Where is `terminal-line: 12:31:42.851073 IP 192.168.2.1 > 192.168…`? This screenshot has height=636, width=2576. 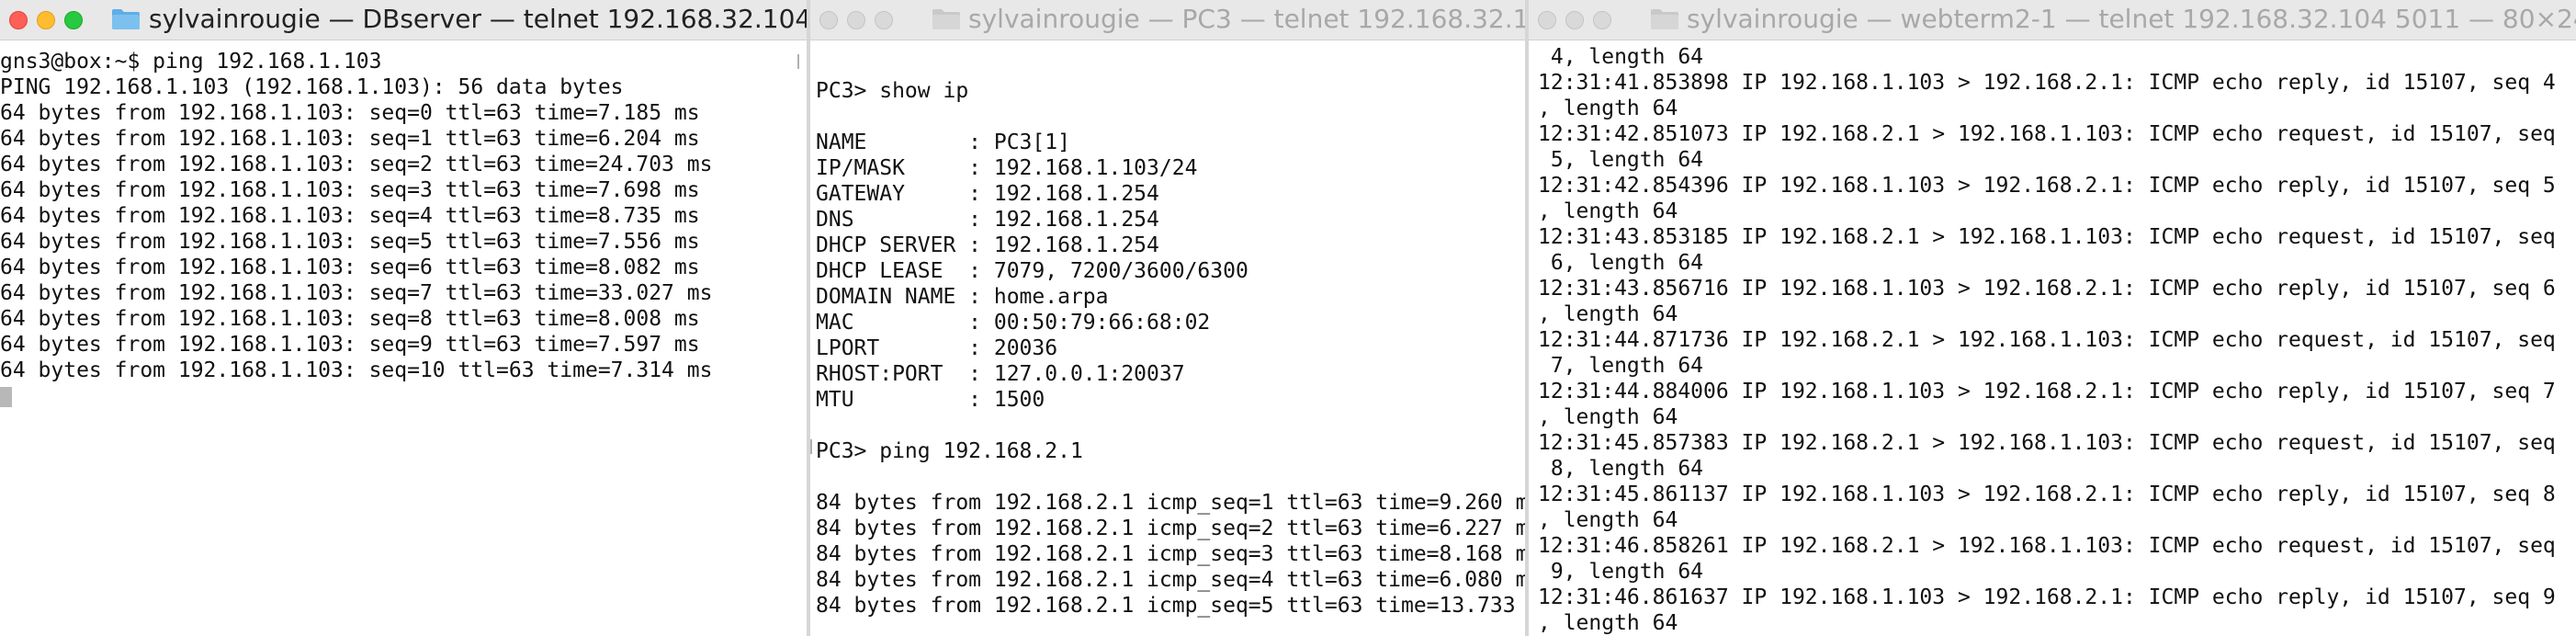
terminal-line: 12:31:42.851073 IP 192.168.2.1 > 192.168… is located at coordinates (2047, 134).